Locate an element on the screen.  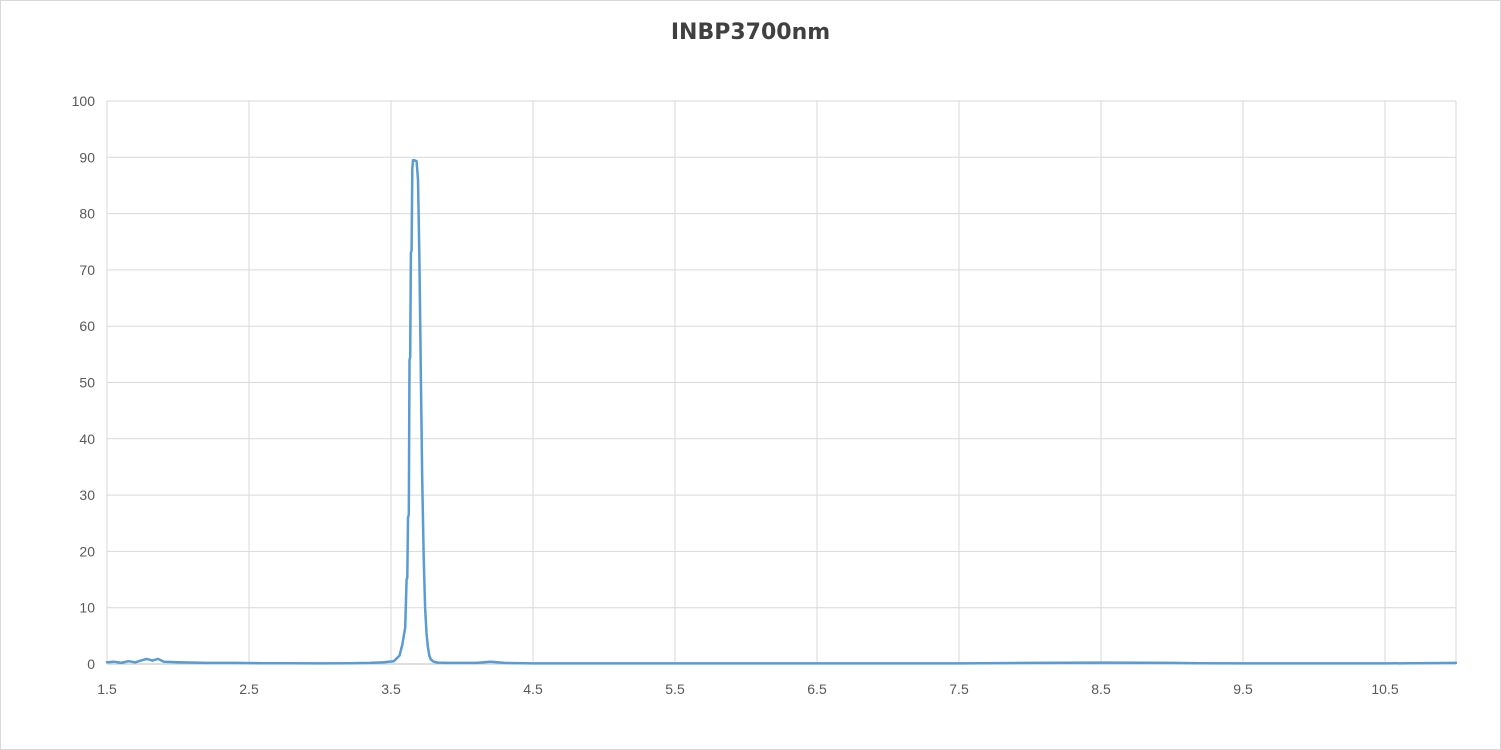
x-tick-label: 3.5 is located at coordinates (391, 689).